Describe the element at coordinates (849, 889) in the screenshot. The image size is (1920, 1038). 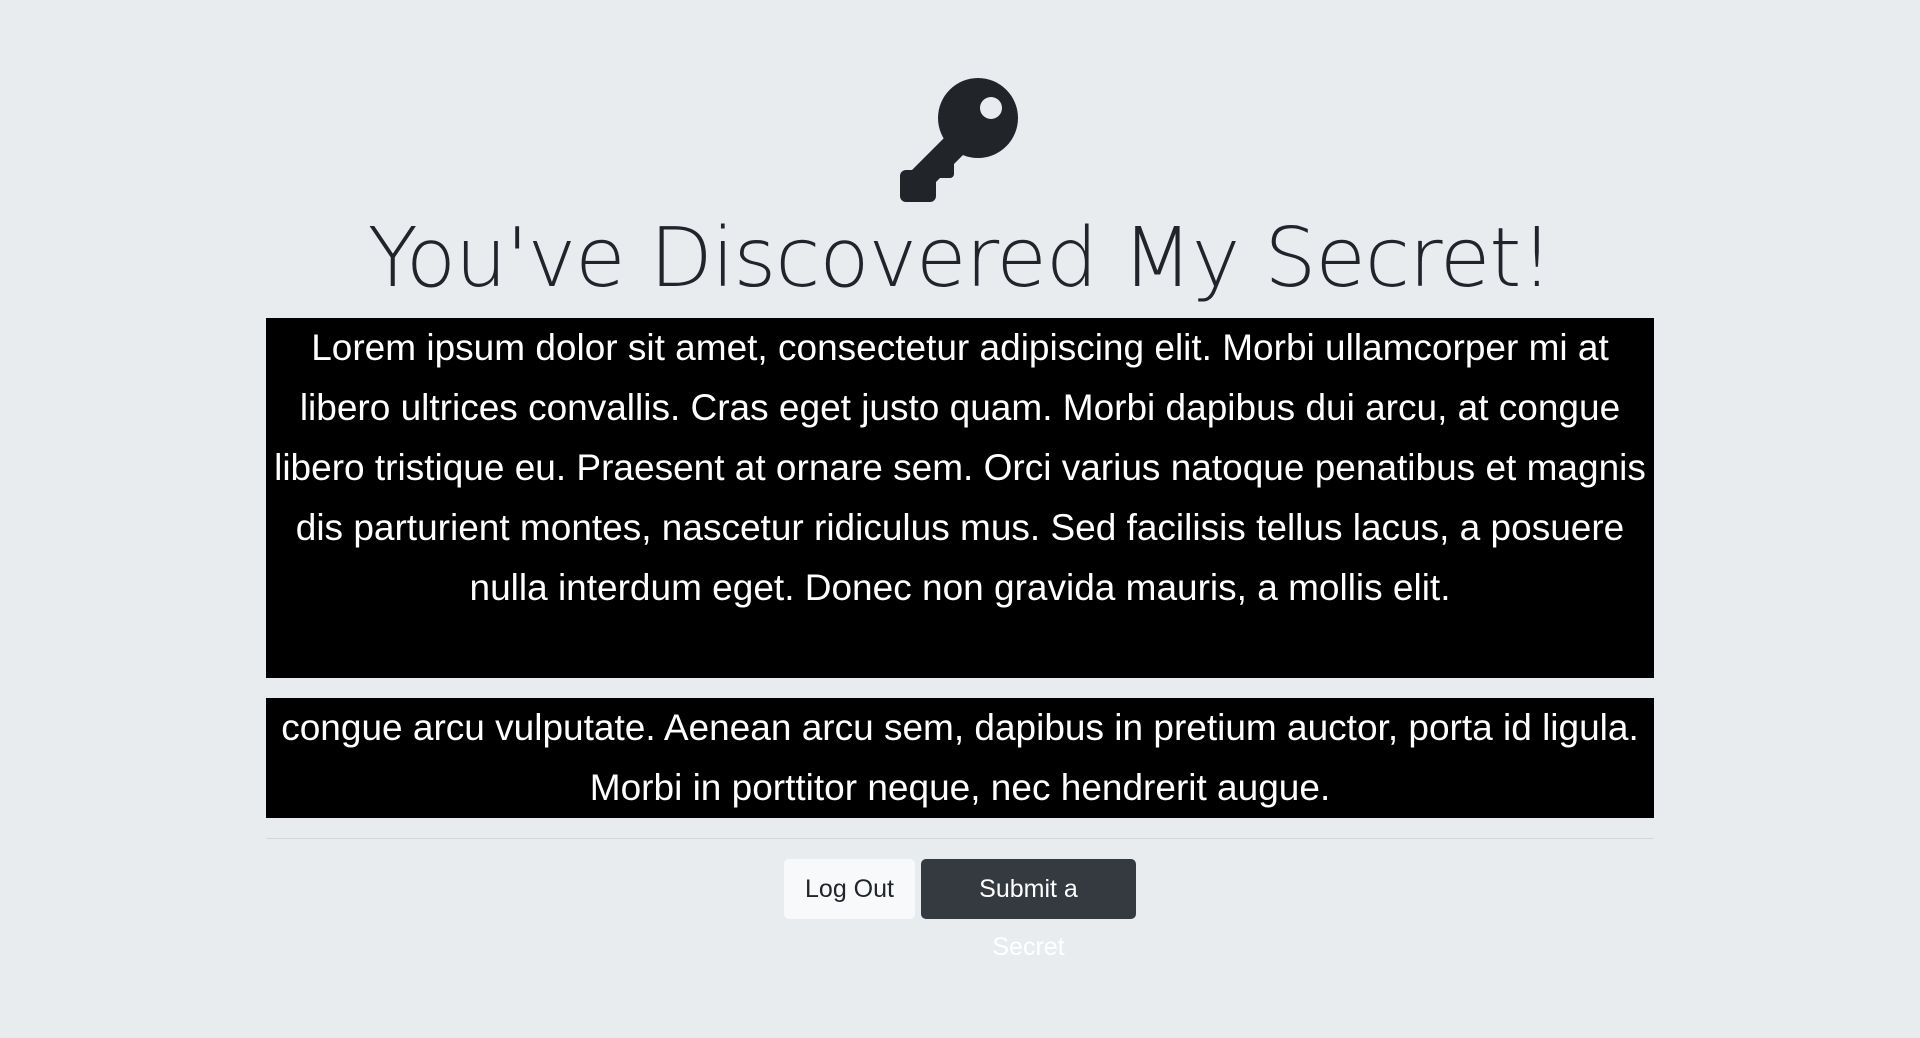
I see `logout-button: Log Out` at that location.